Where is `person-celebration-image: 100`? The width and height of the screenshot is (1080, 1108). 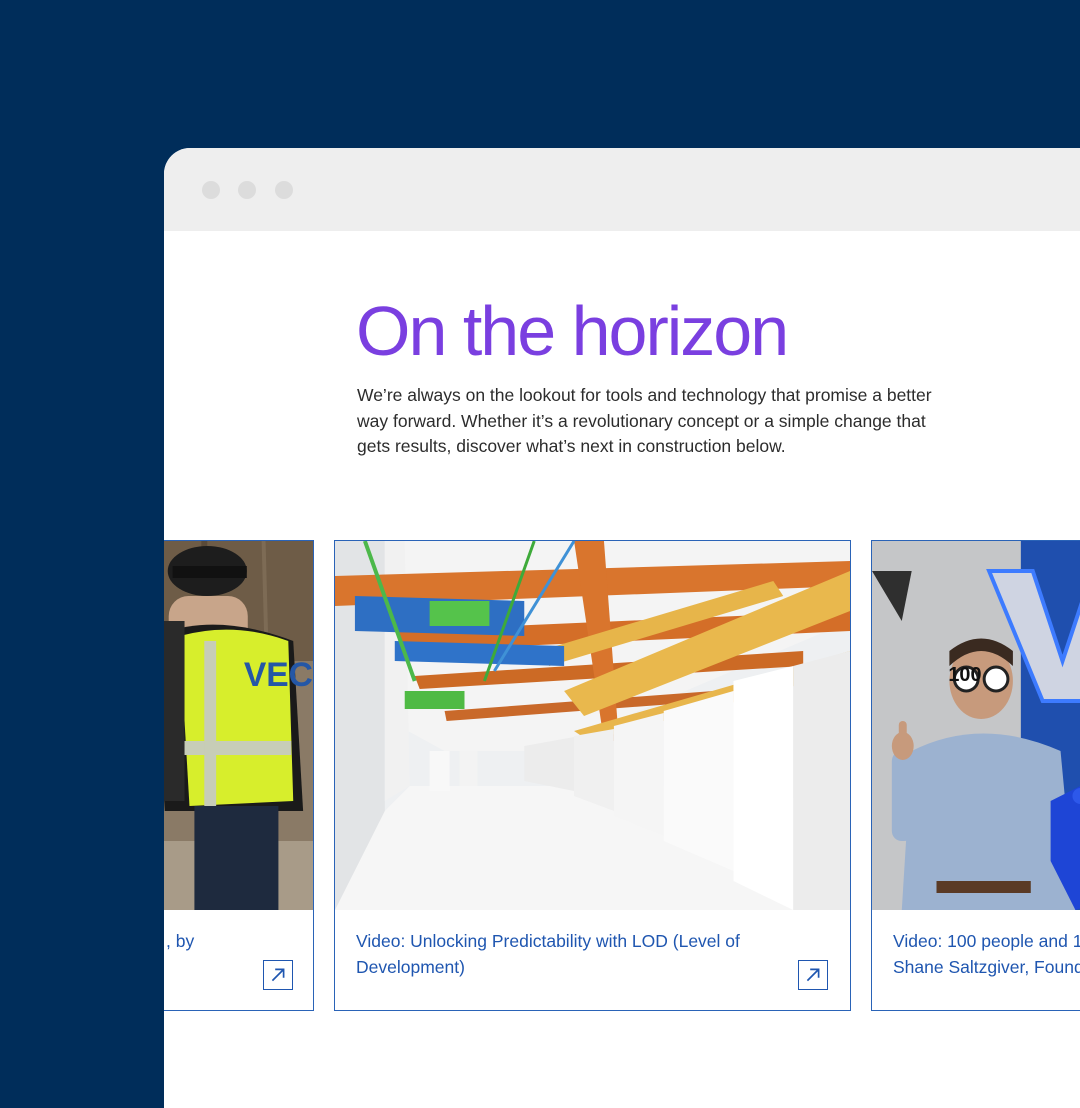 person-celebration-image: 100 is located at coordinates (976, 725).